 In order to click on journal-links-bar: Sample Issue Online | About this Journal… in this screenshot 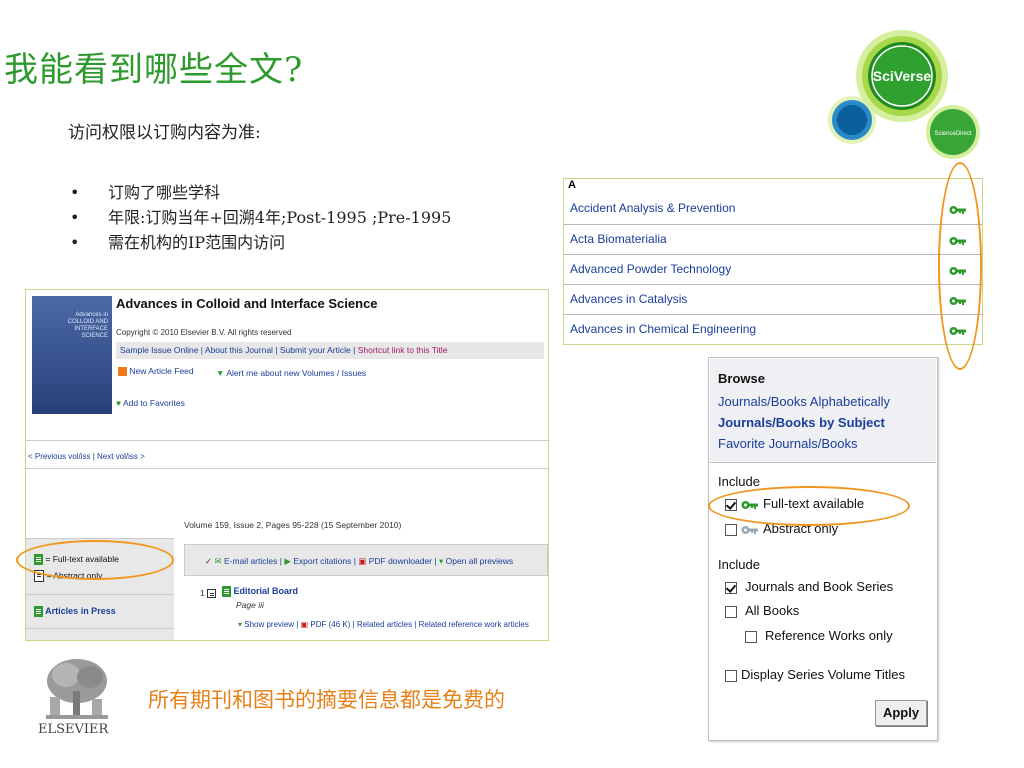, I will do `click(330, 350)`.